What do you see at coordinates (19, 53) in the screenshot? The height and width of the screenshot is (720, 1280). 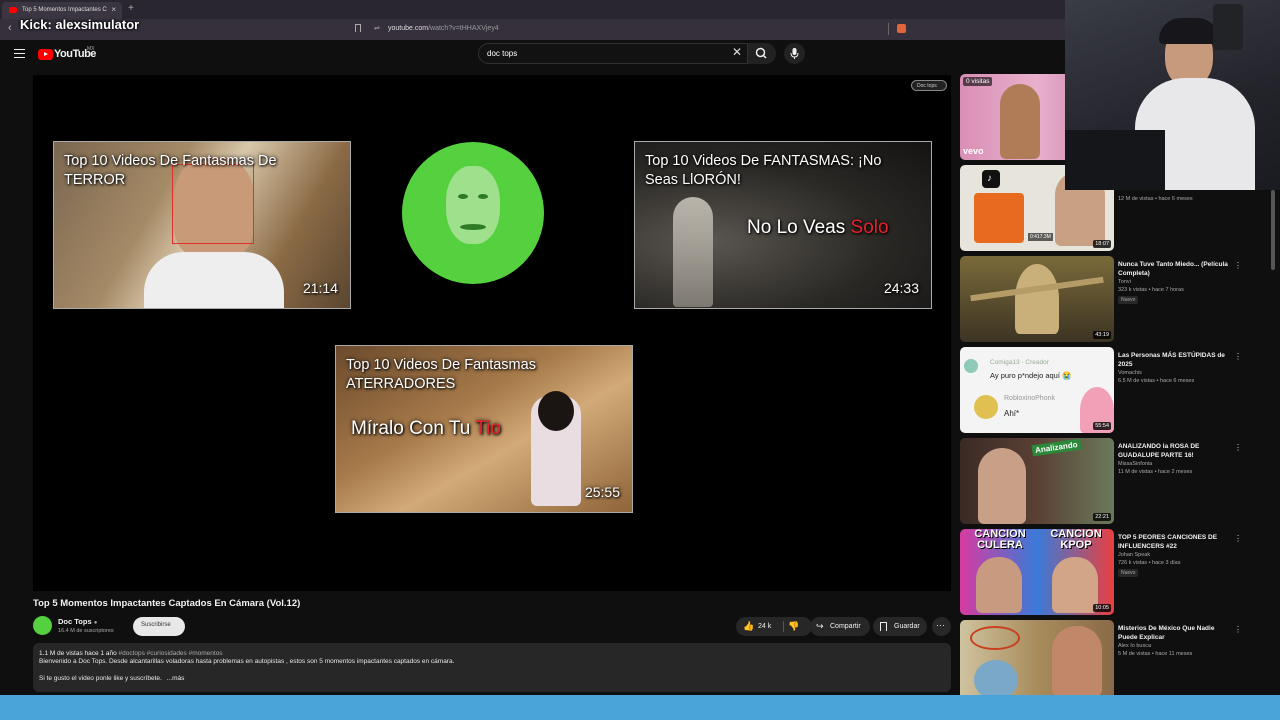 I see `menu-icon` at bounding box center [19, 53].